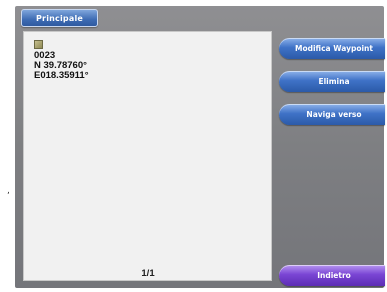 The image size is (387, 292). What do you see at coordinates (8, 191) in the screenshot?
I see `margin-comma: ,` at bounding box center [8, 191].